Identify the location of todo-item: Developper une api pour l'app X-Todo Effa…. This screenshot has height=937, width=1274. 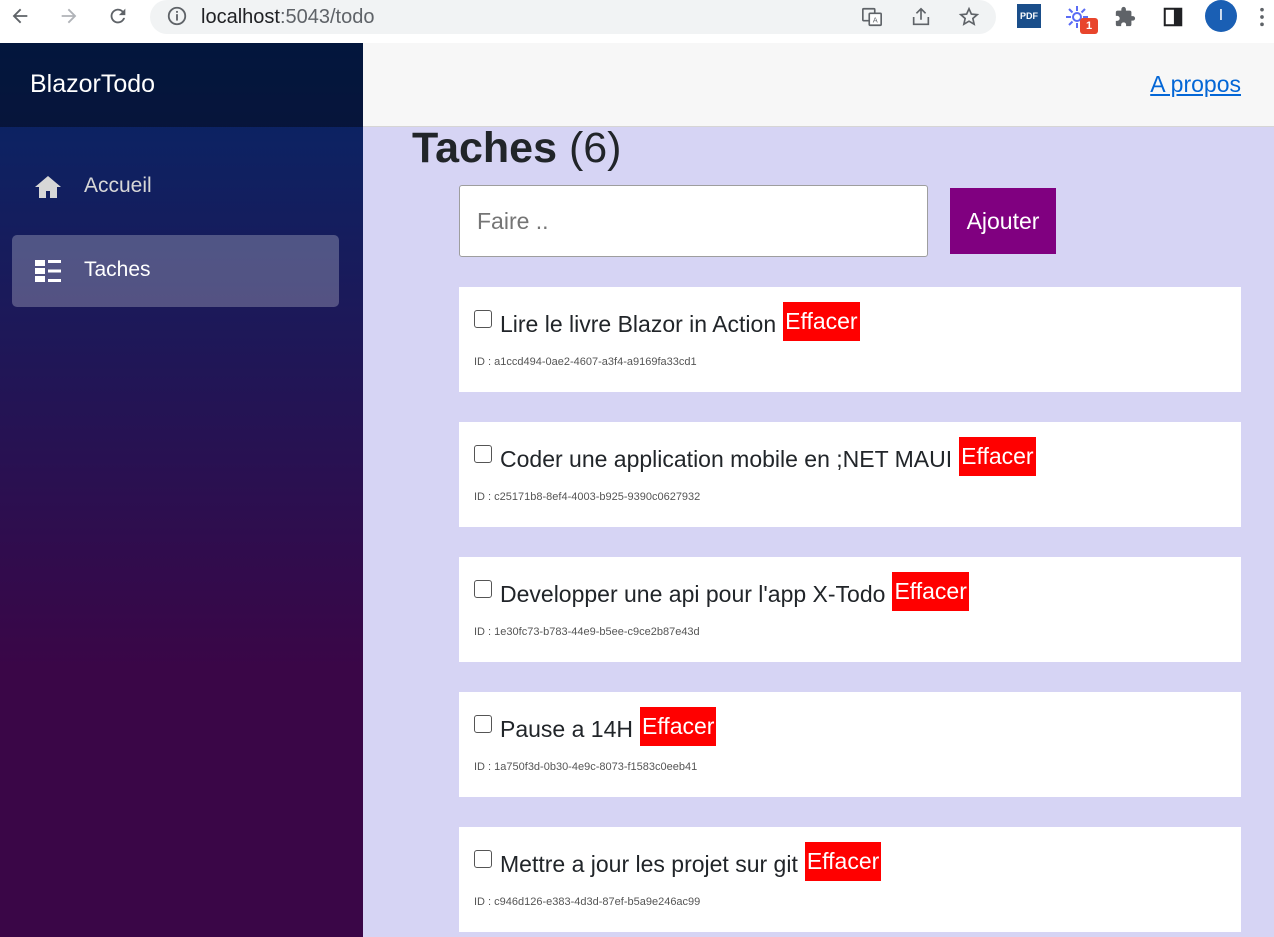
(850, 609).